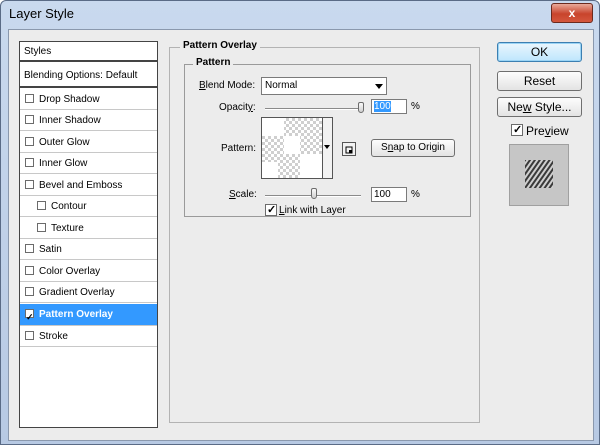 The image size is (600, 445). I want to click on new-preset-icon, so click(349, 150).